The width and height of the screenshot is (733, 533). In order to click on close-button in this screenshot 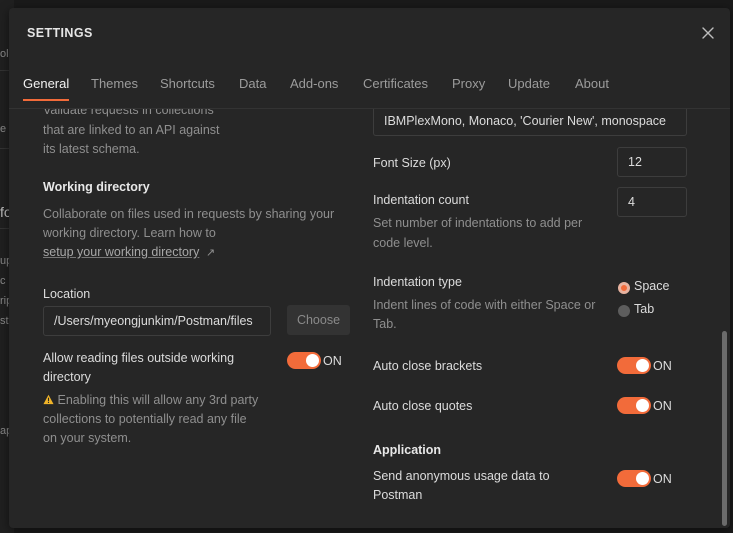, I will do `click(708, 33)`.